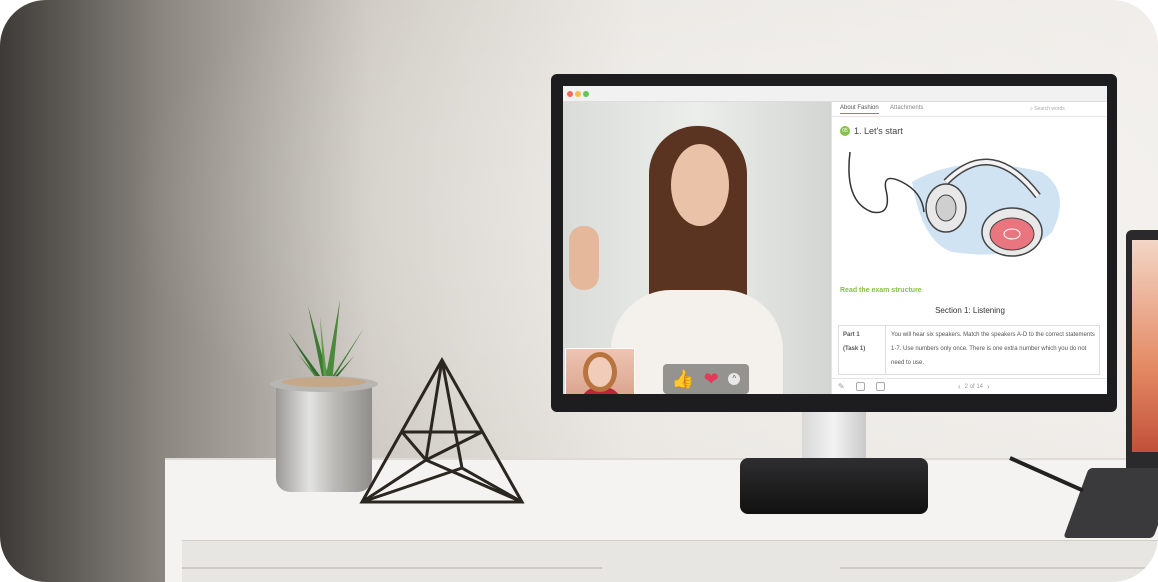 This screenshot has width=1158, height=582. Describe the element at coordinates (1031, 109) in the screenshot. I see `search-icon: ⌕` at that location.